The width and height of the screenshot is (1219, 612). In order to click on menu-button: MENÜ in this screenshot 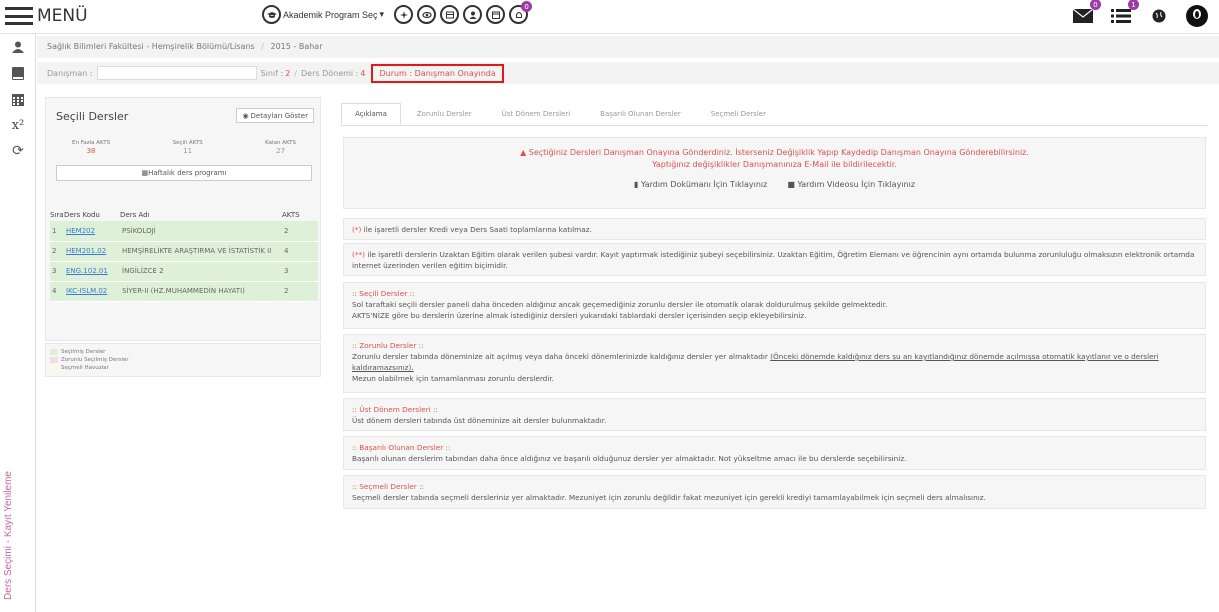, I will do `click(46, 16)`.